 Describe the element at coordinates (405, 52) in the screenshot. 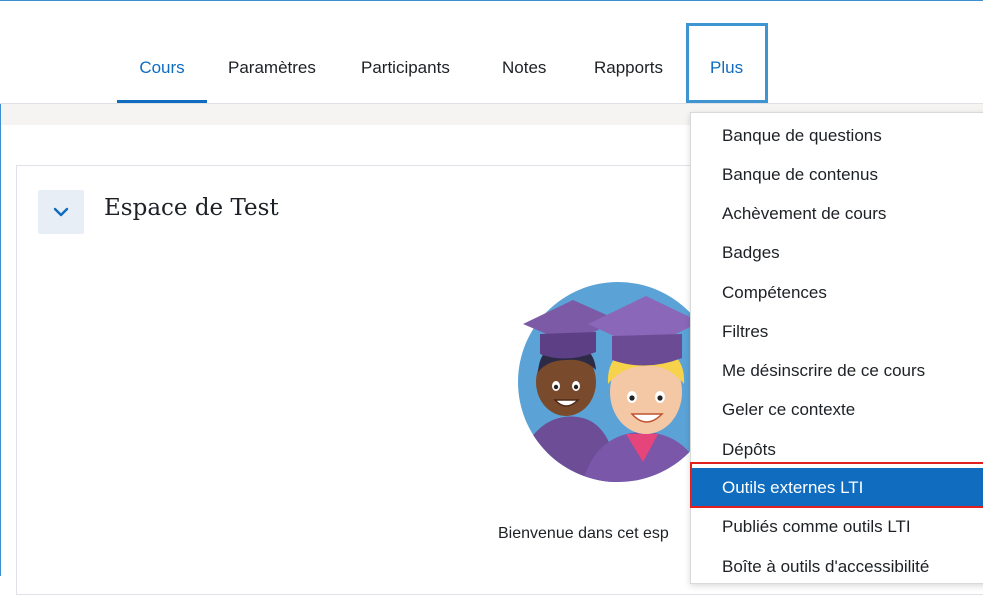

I see `tab-participants: Participants` at that location.